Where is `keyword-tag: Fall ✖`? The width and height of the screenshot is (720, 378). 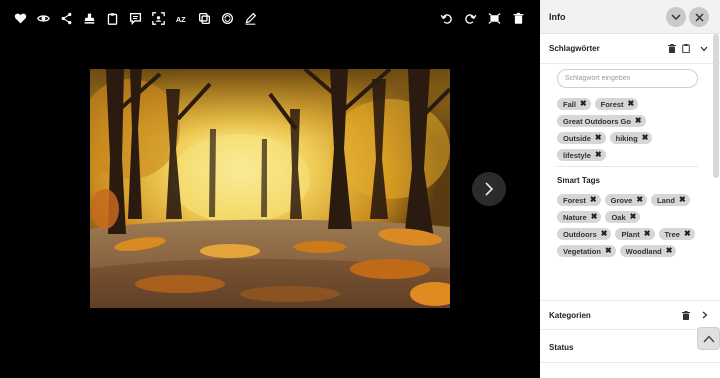 keyword-tag: Fall ✖ is located at coordinates (574, 104).